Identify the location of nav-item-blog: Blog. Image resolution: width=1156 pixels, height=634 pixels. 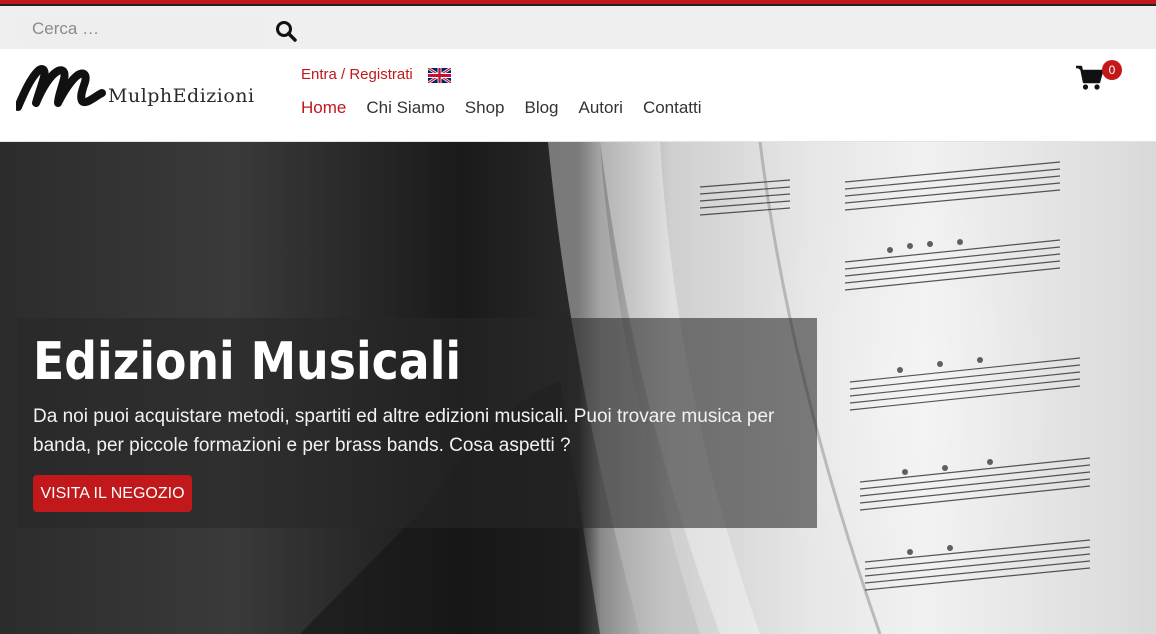
(541, 108).